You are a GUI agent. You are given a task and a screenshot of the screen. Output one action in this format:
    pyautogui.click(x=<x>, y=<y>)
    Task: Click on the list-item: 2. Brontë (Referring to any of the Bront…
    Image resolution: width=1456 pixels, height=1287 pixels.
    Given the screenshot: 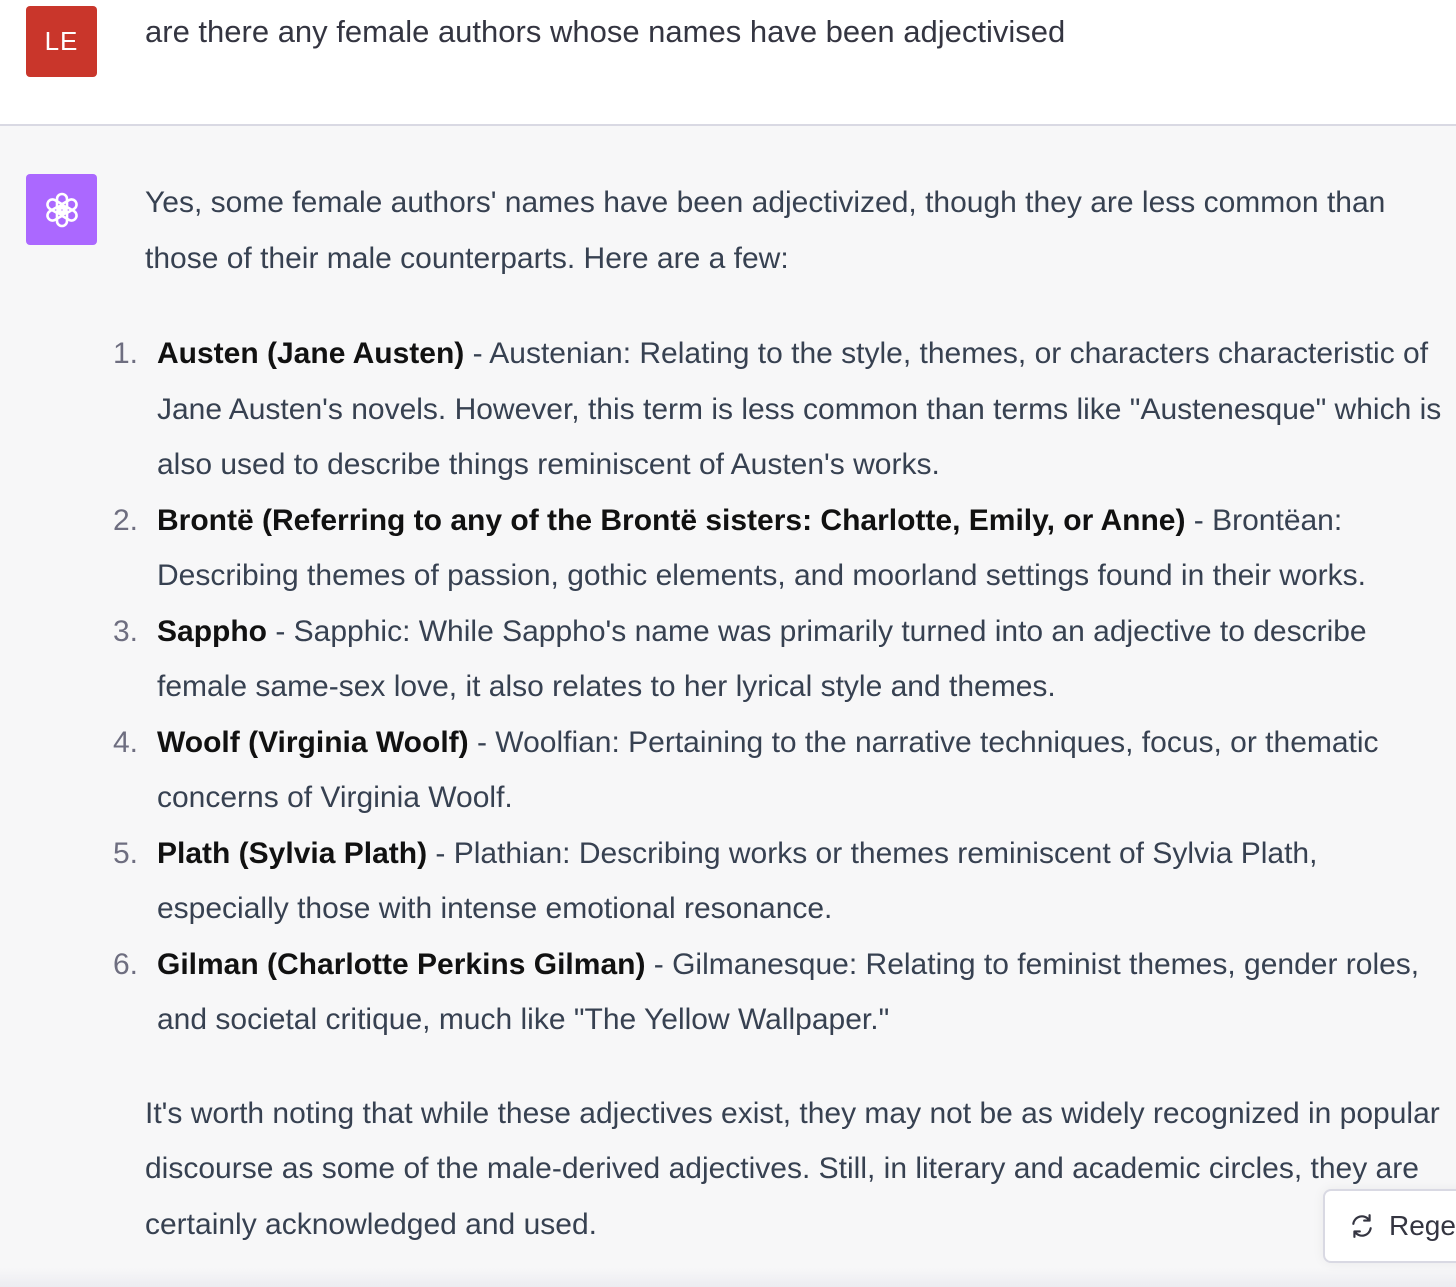 What is the action you would take?
    pyautogui.click(x=781, y=548)
    